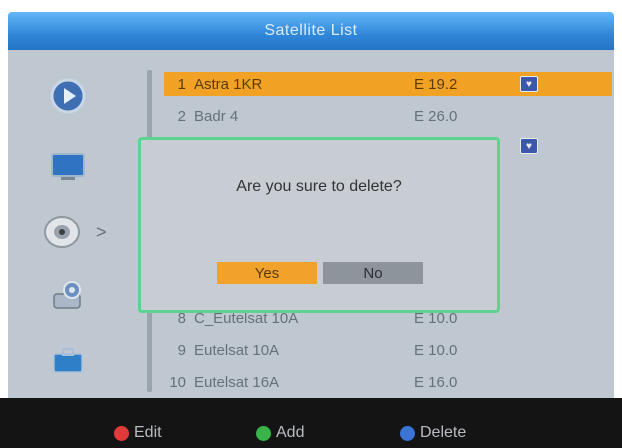 The width and height of the screenshot is (622, 448). Describe the element at coordinates (267, 273) in the screenshot. I see `yes-button: Yes` at that location.